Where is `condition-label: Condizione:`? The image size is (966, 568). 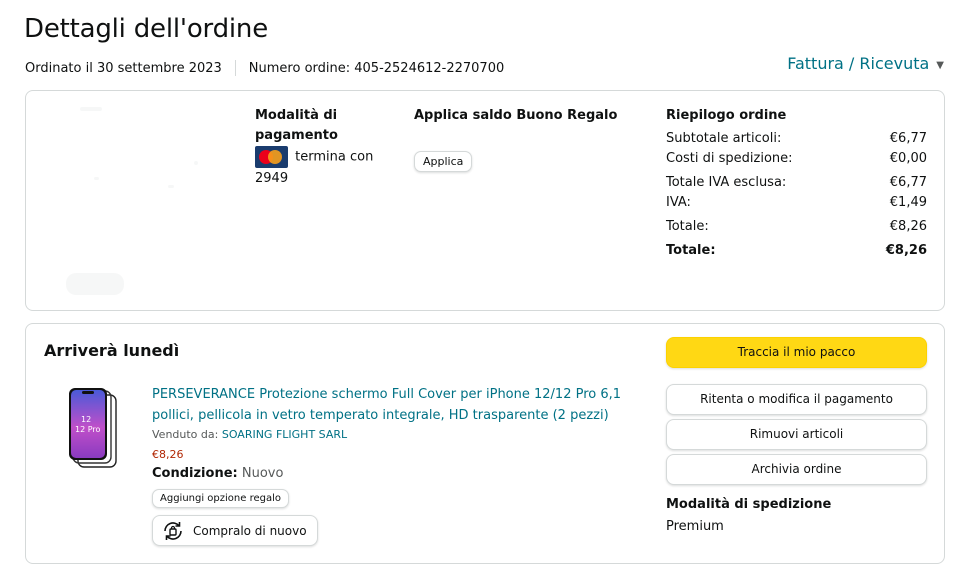 condition-label: Condizione: is located at coordinates (195, 473).